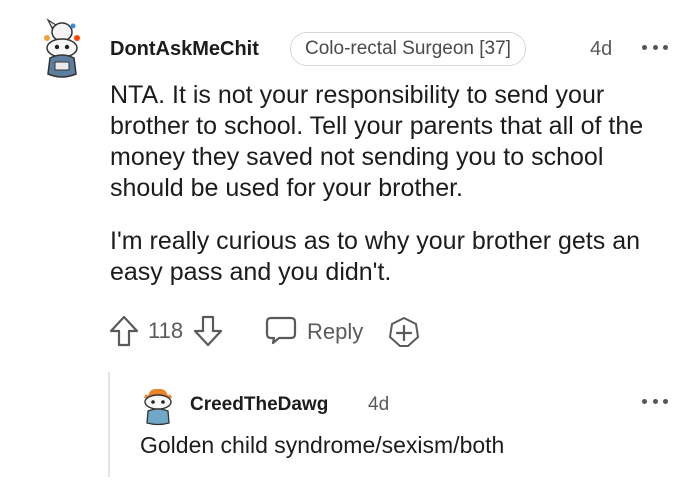  Describe the element at coordinates (335, 331) in the screenshot. I see `reply-label: Reply` at that location.